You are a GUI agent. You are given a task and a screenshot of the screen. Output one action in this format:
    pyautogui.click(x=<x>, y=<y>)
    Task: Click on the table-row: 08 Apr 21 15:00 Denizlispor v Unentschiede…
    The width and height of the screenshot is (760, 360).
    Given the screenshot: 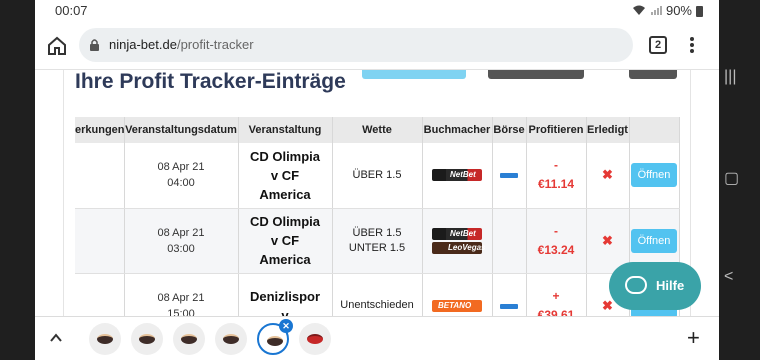 What is the action you would take?
    pyautogui.click(x=377, y=294)
    